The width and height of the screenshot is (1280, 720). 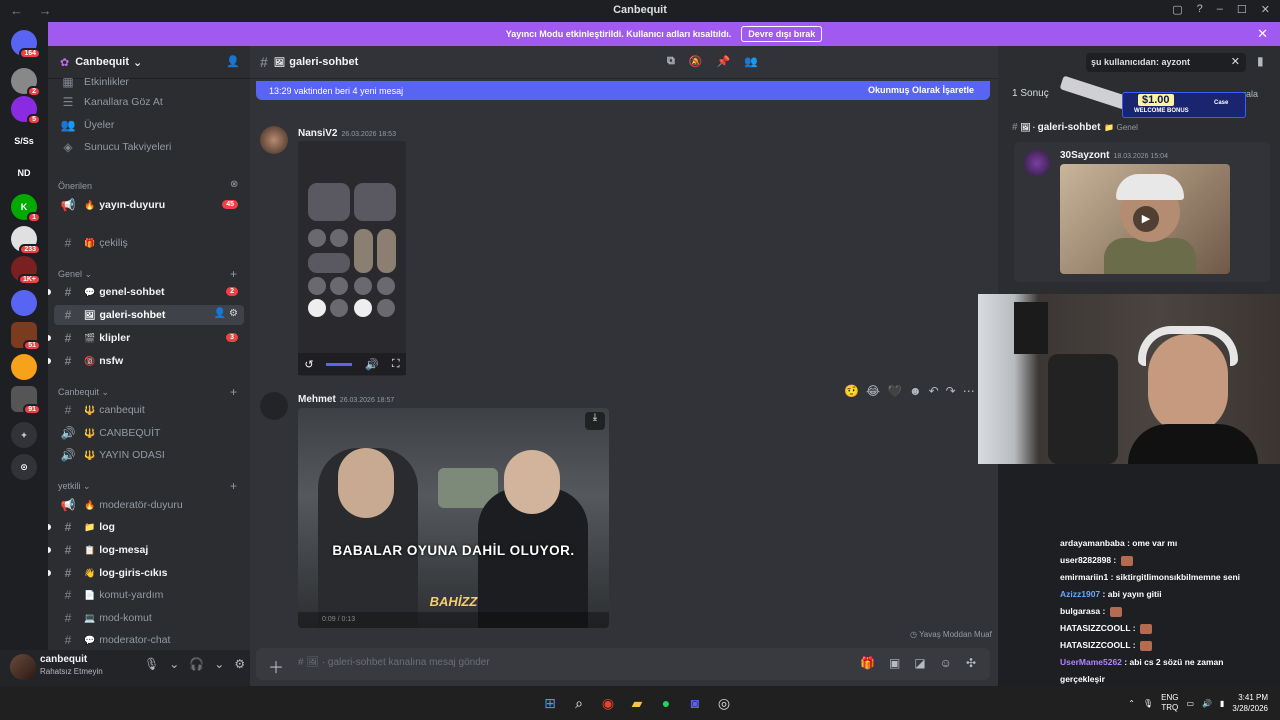 What do you see at coordinates (147, 274) in the screenshot?
I see `category-general: Genel ⌄ +` at bounding box center [147, 274].